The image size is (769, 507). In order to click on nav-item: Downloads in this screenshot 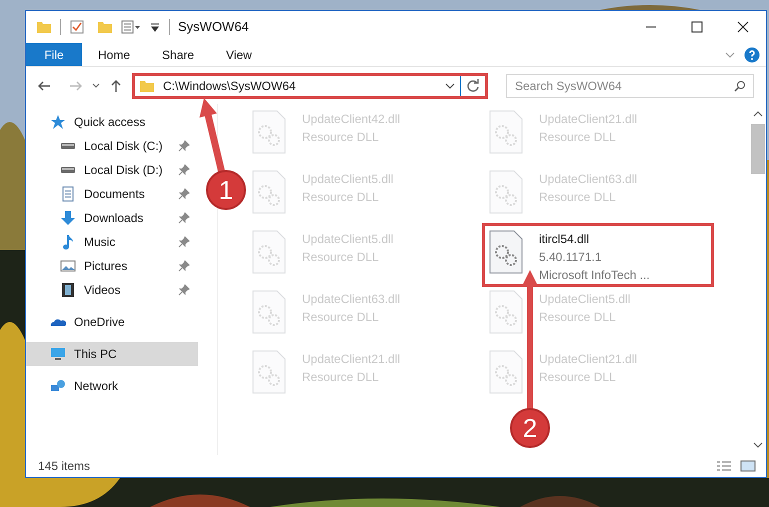, I will do `click(112, 218)`.